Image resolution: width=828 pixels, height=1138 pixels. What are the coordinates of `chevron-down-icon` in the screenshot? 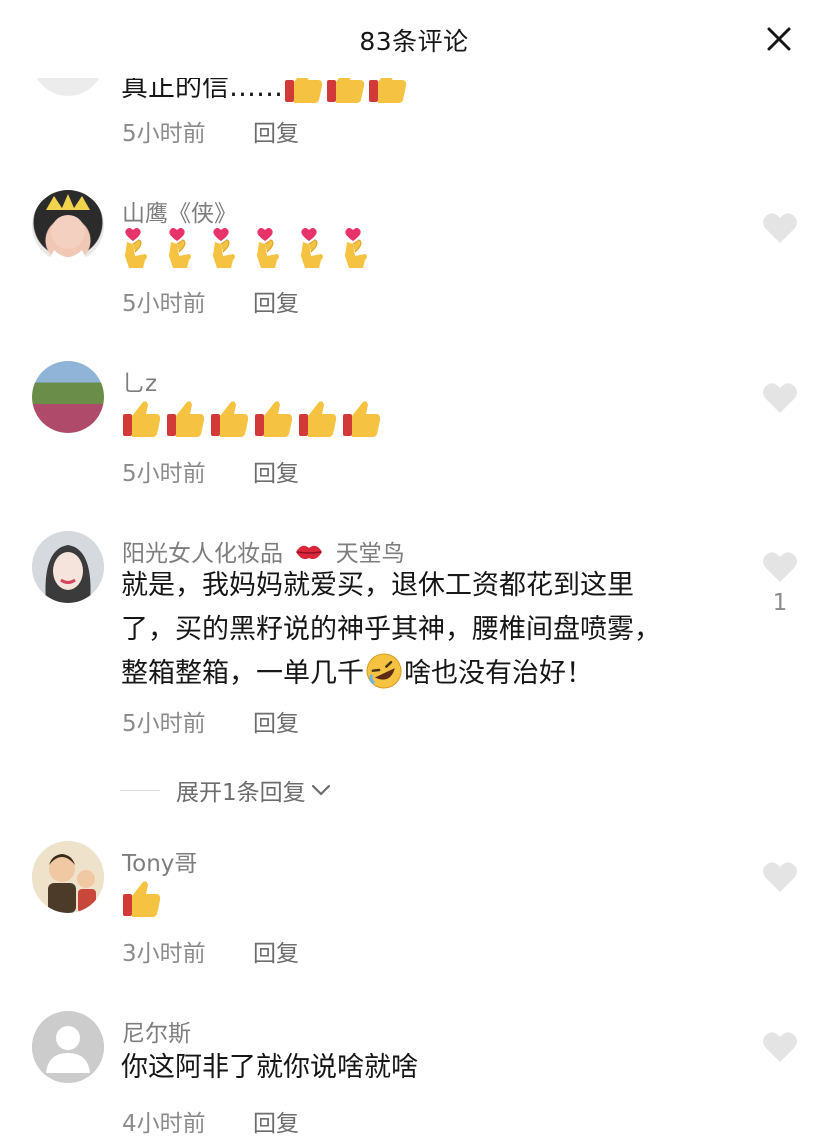 It's located at (320, 790).